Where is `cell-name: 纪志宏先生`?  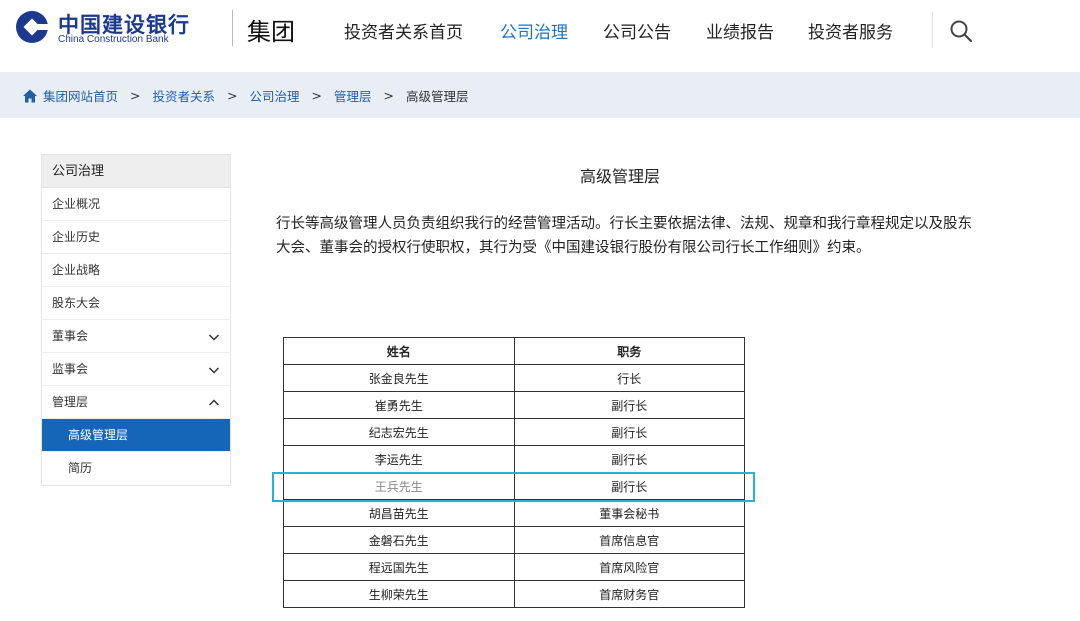 cell-name: 纪志宏先生 is located at coordinates (399, 432).